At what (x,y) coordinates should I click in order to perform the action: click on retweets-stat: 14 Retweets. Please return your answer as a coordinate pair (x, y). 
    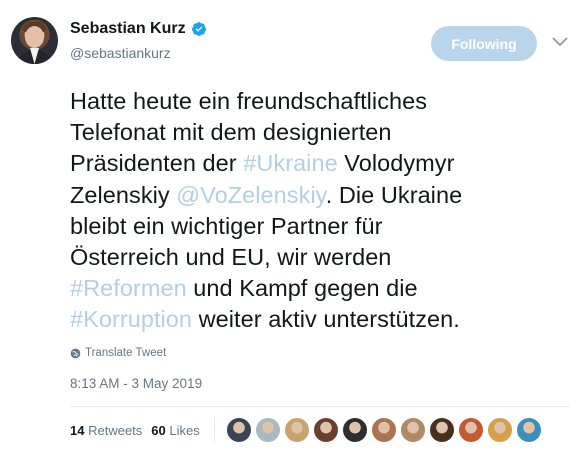
    Looking at the image, I should click on (106, 430).